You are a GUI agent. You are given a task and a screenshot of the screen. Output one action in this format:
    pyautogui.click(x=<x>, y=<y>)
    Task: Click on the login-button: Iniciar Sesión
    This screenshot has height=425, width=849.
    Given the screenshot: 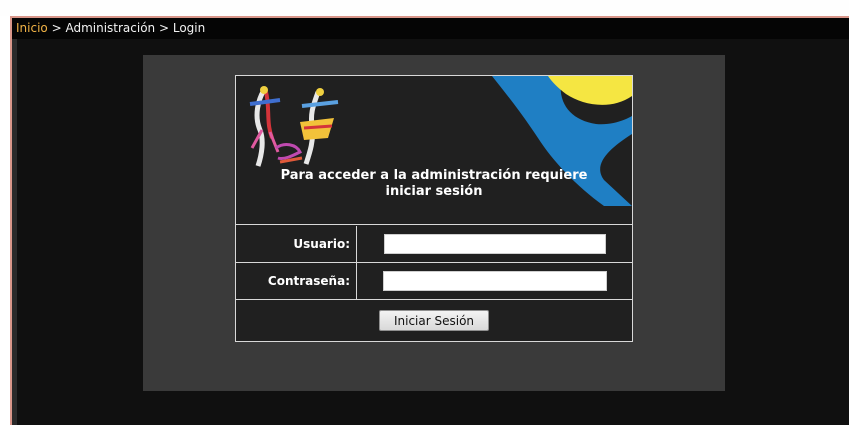 What is the action you would take?
    pyautogui.click(x=434, y=320)
    